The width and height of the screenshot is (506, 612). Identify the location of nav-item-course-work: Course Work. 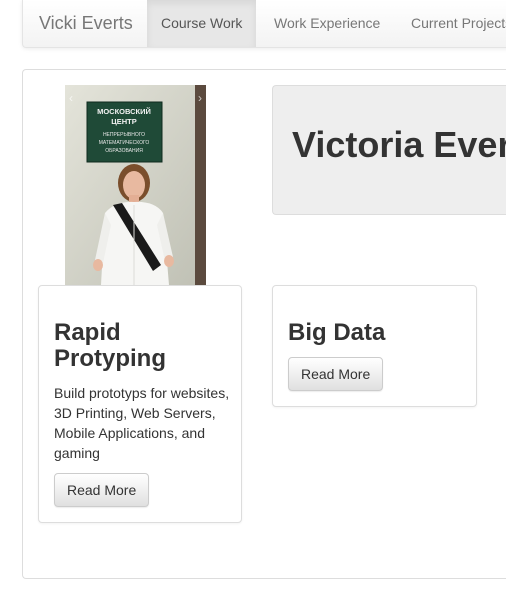
(202, 23).